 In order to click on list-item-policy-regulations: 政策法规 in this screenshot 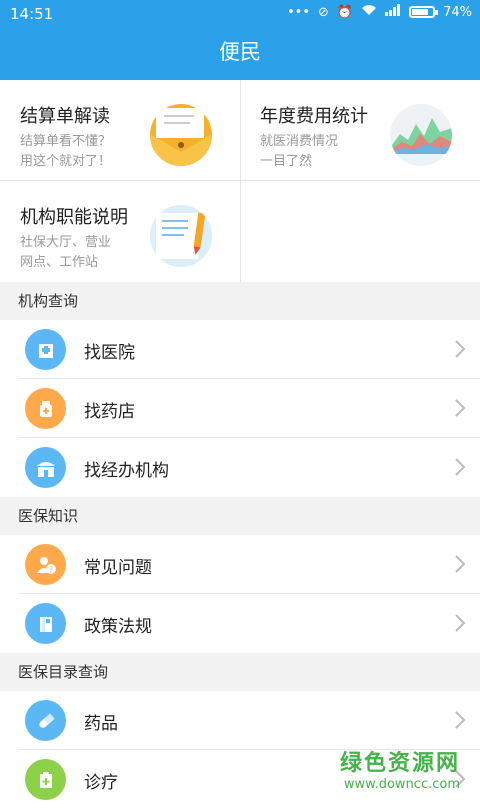, I will do `click(240, 623)`.